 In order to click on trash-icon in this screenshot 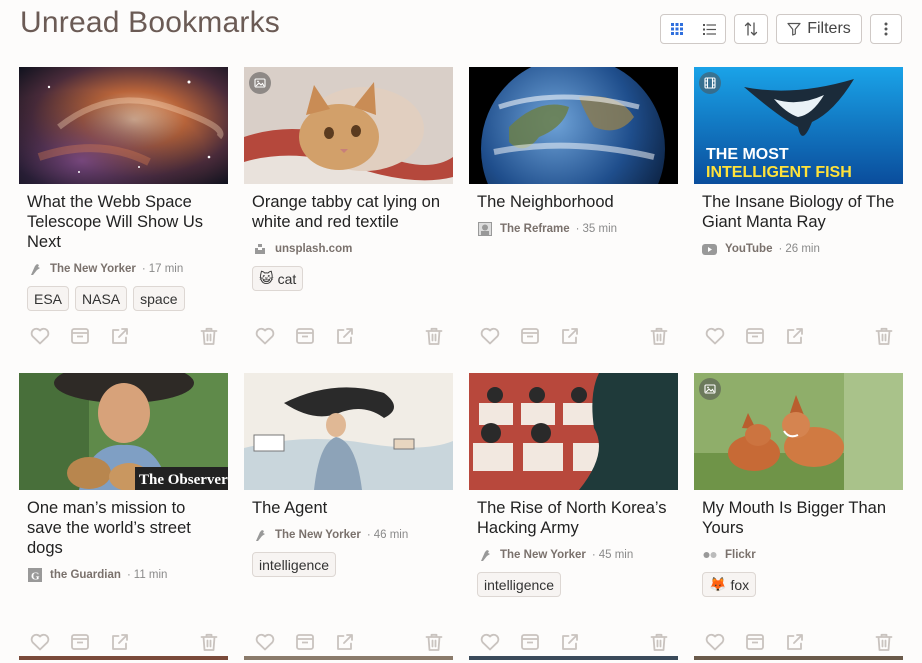, I will do `click(659, 336)`.